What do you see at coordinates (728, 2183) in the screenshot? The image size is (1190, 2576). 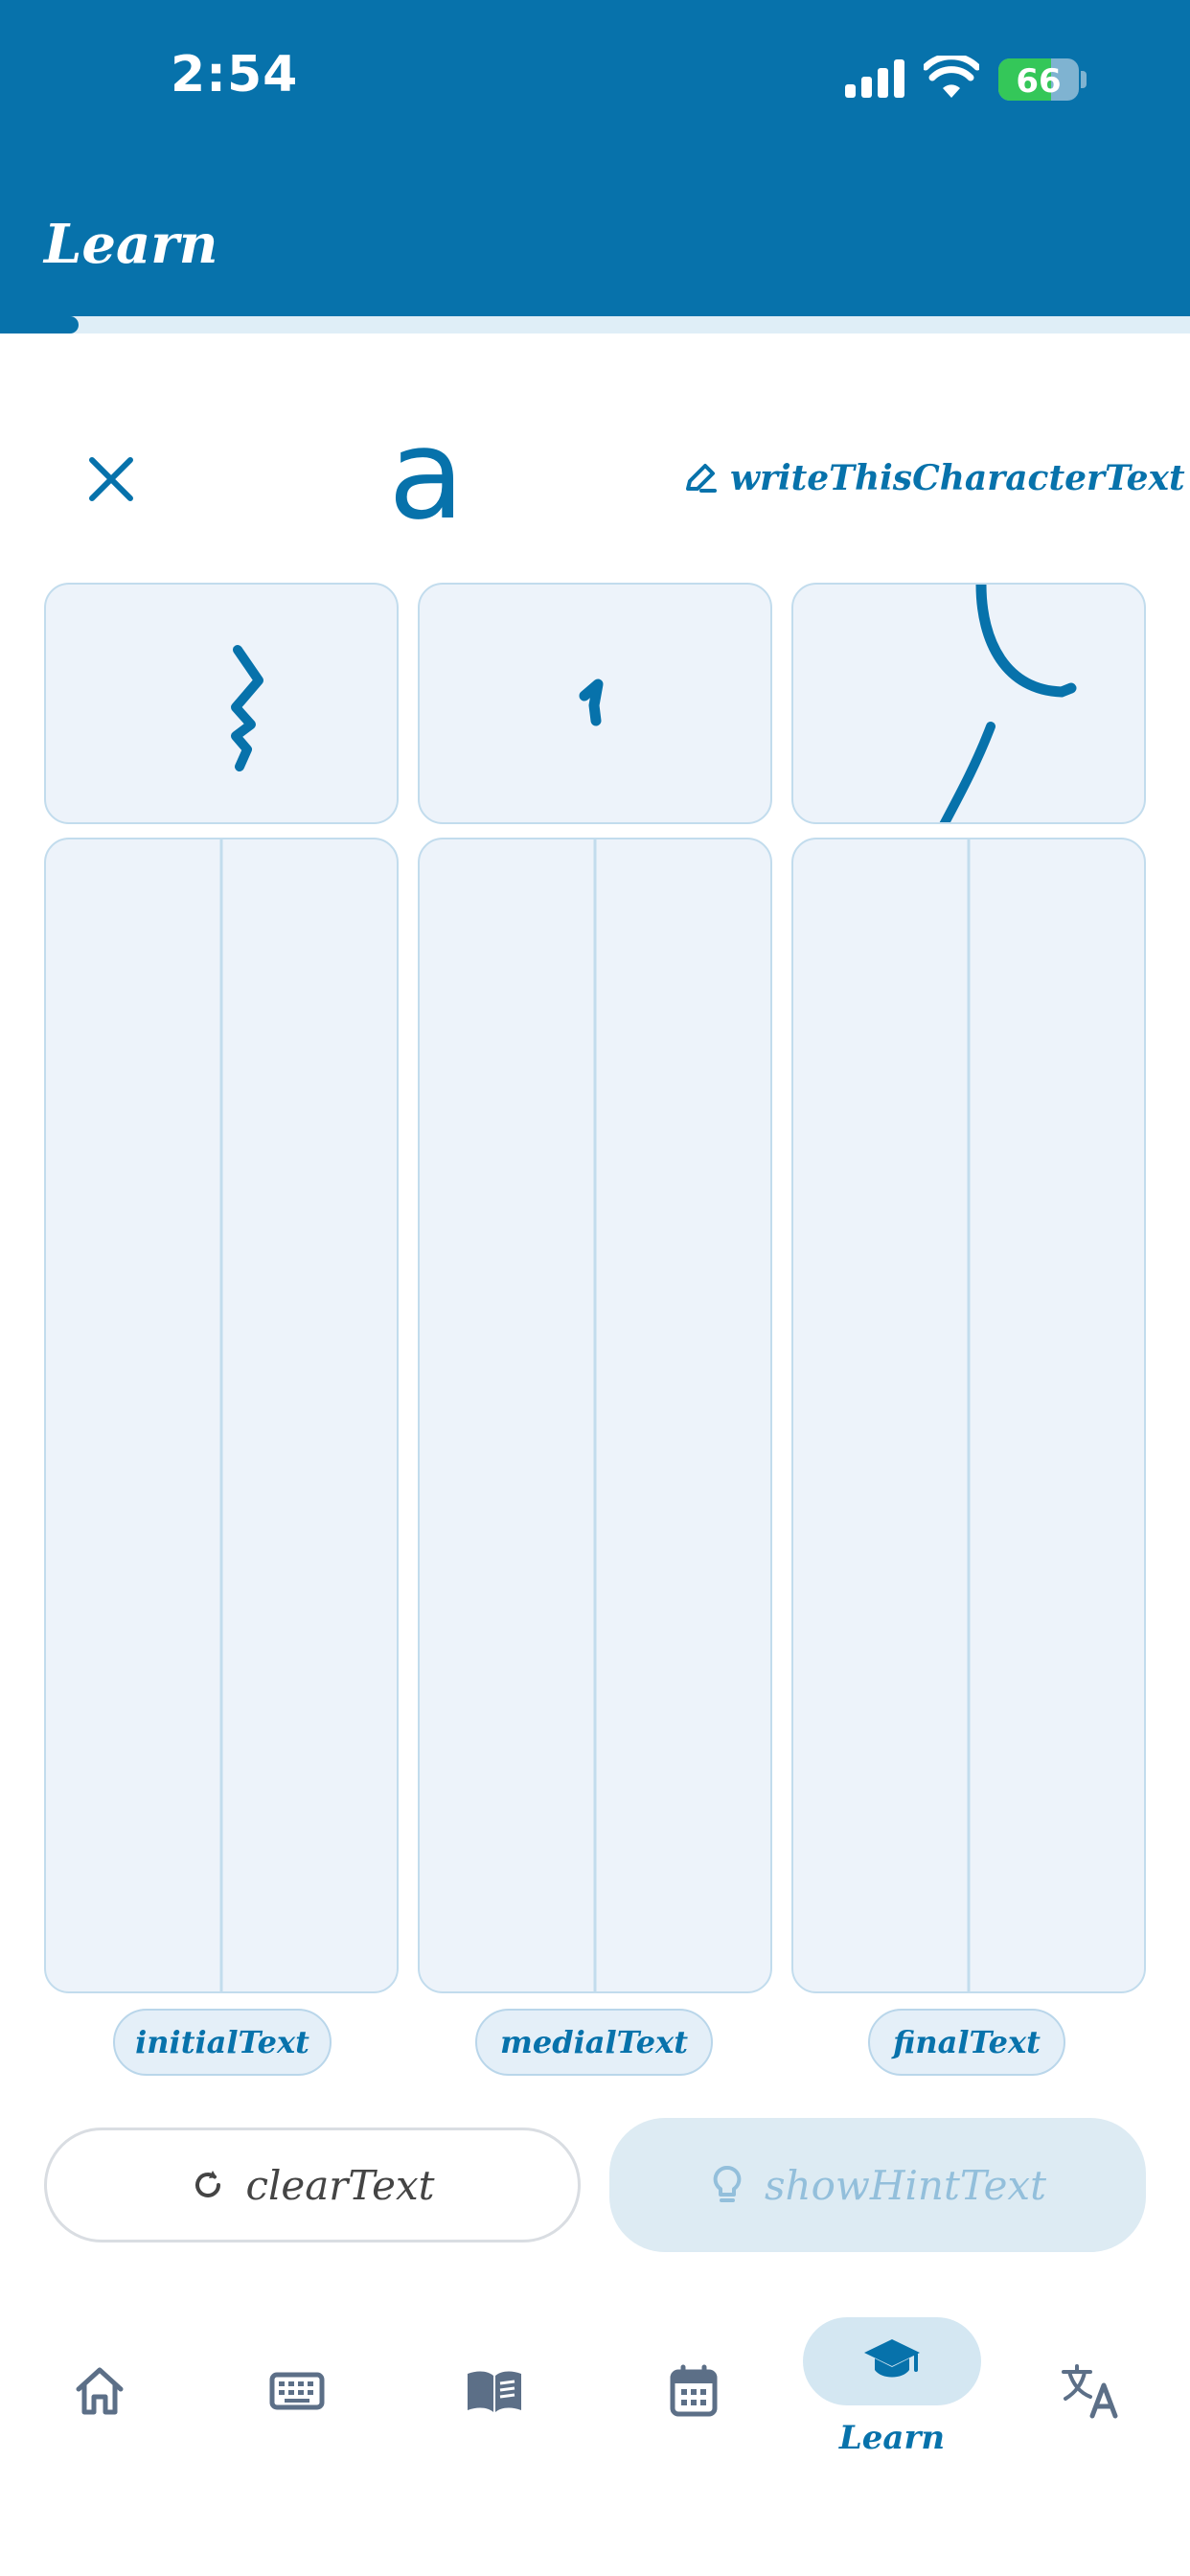 I see `lightbulb-icon` at bounding box center [728, 2183].